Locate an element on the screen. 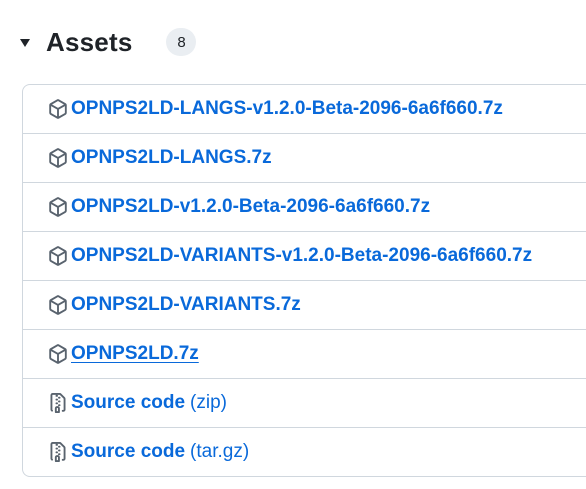  asset-row: Source code (tar.gz) is located at coordinates (304, 451).